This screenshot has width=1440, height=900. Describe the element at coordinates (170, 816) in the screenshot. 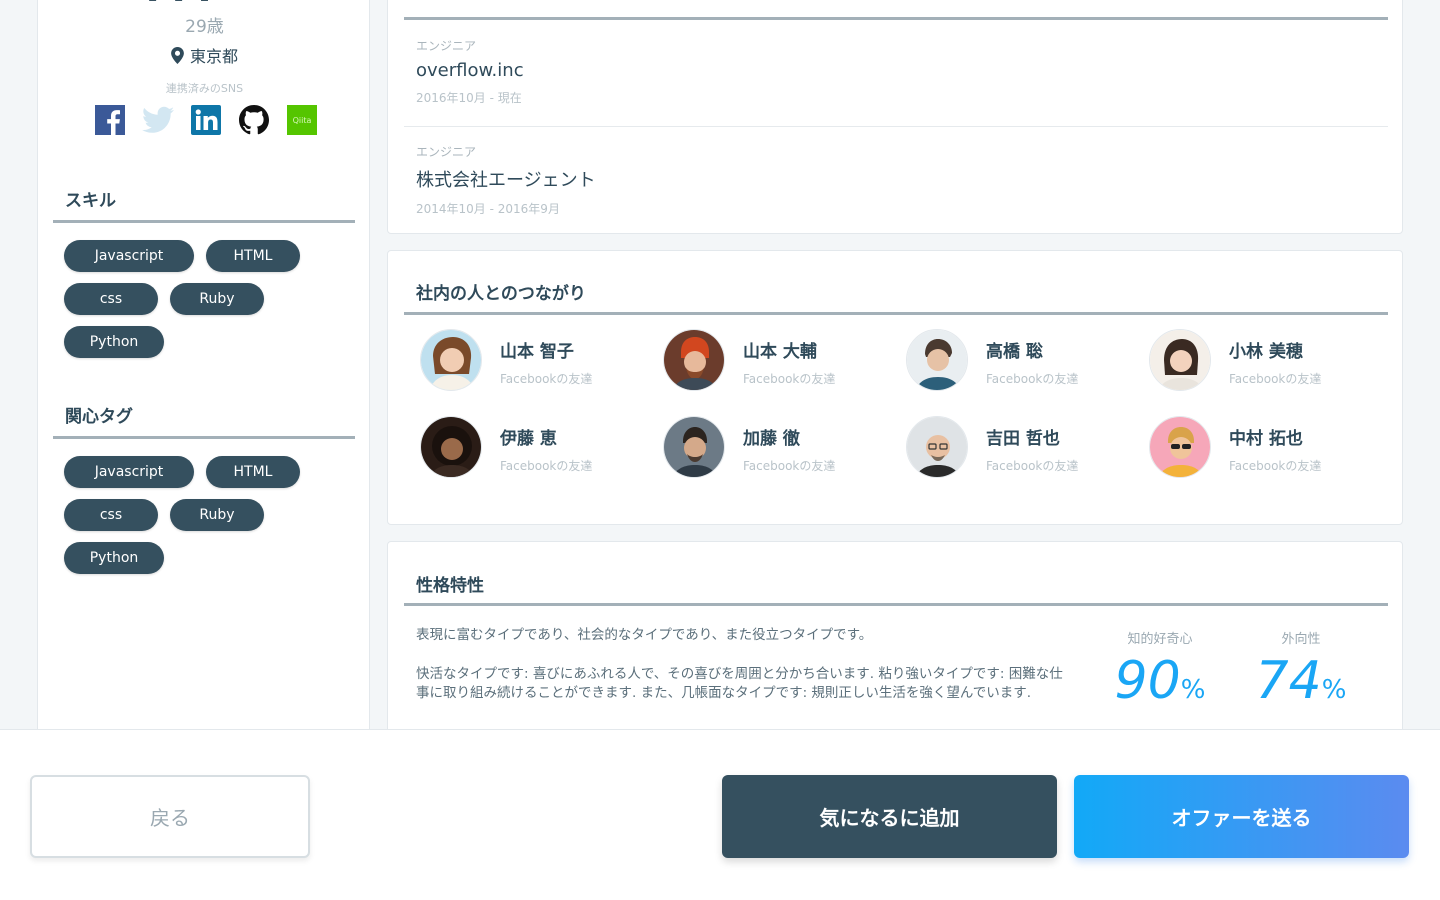

I see `back-button: 戻る` at that location.